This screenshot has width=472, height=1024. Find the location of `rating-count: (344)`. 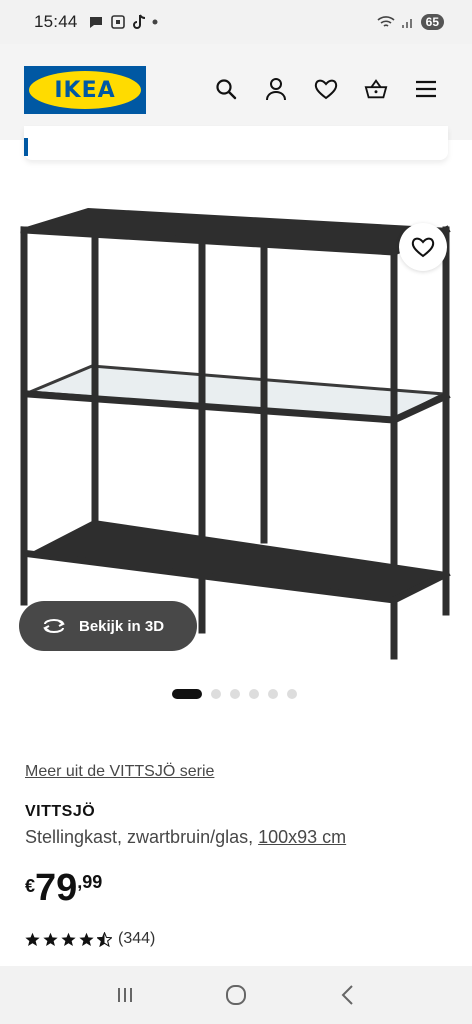

rating-count: (344) is located at coordinates (137, 938).